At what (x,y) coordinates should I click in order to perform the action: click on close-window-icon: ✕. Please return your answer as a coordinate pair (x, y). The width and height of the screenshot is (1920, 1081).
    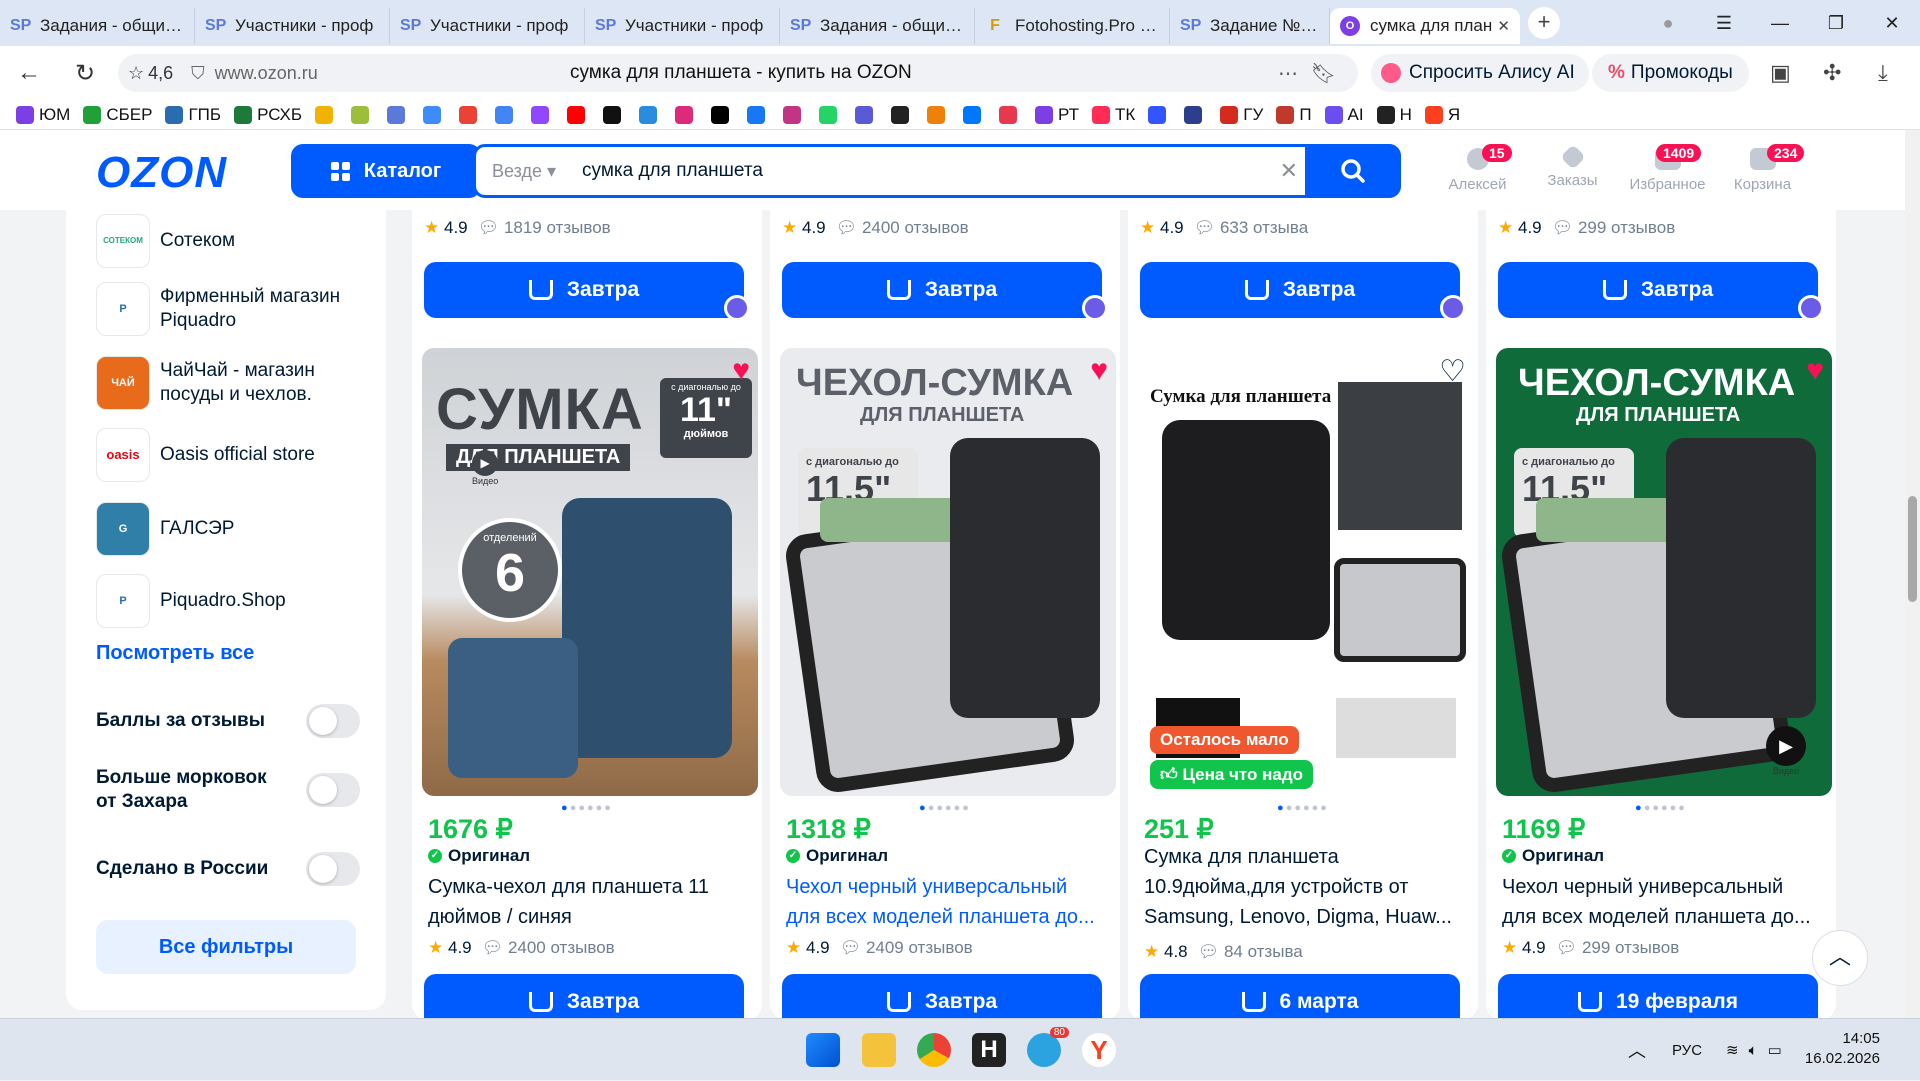
    Looking at the image, I should click on (1892, 23).